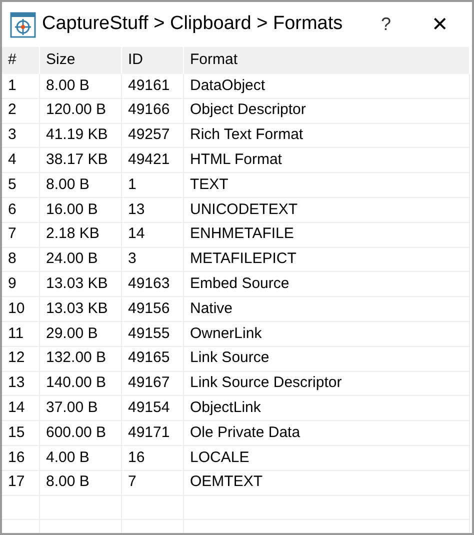 This screenshot has width=474, height=535. Describe the element at coordinates (21, 185) in the screenshot. I see `table-cell: 5` at that location.